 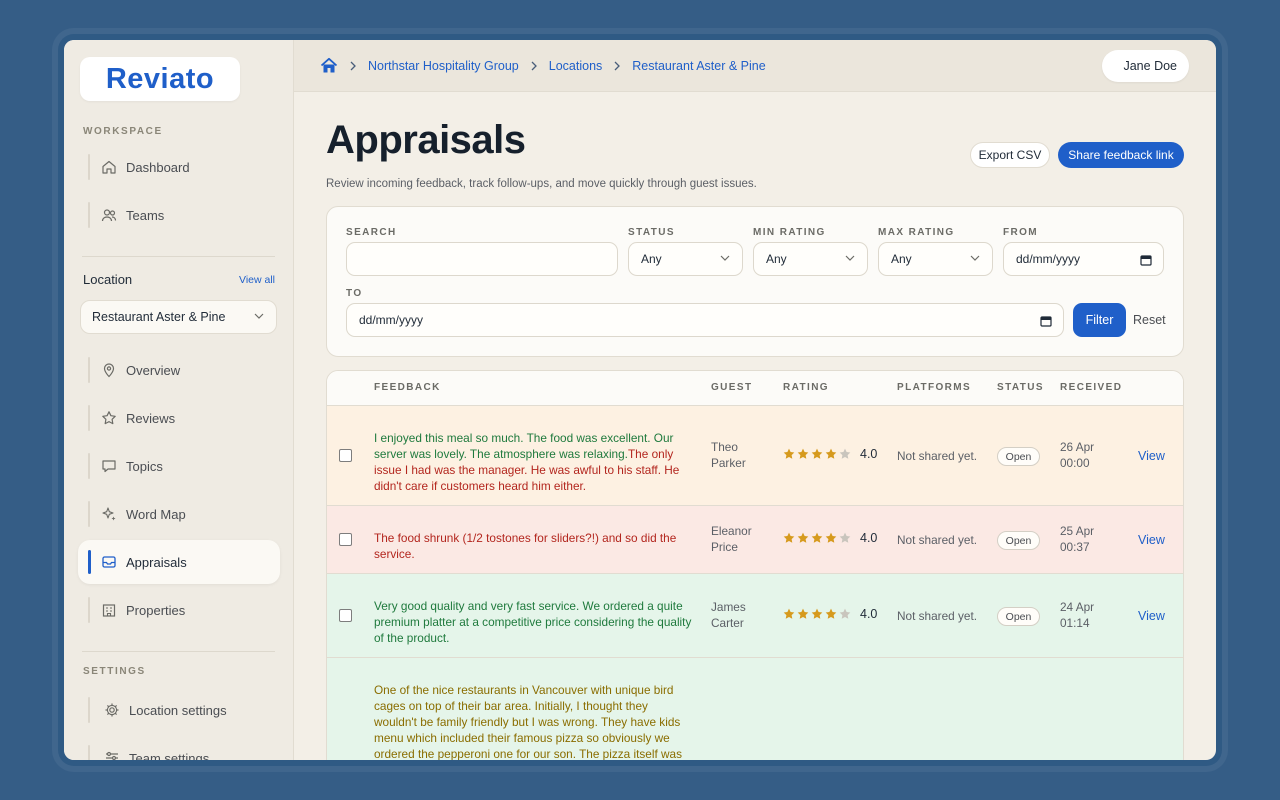 What do you see at coordinates (776, 259) in the screenshot?
I see `min-rating-select-value: Any` at bounding box center [776, 259].